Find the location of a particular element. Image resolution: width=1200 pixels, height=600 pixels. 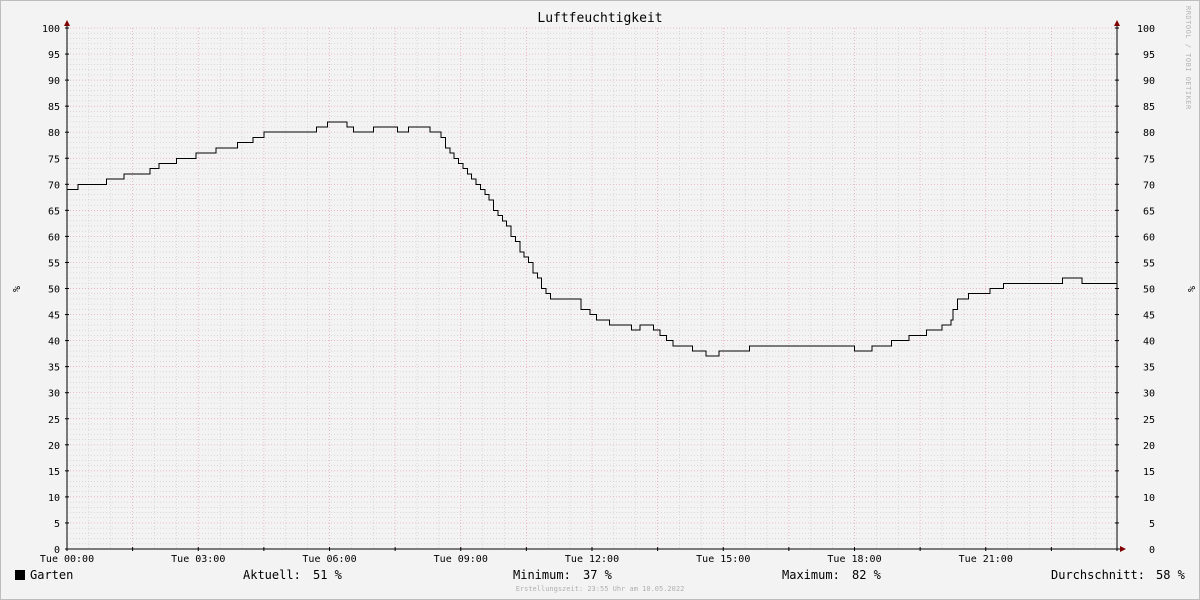

y-tick-label-left: 90 is located at coordinates (54, 81).